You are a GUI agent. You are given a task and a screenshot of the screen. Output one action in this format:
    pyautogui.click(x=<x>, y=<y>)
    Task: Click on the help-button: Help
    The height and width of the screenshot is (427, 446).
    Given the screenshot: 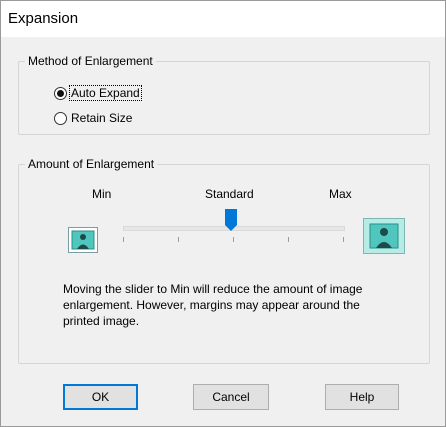 What is the action you would take?
    pyautogui.click(x=362, y=397)
    